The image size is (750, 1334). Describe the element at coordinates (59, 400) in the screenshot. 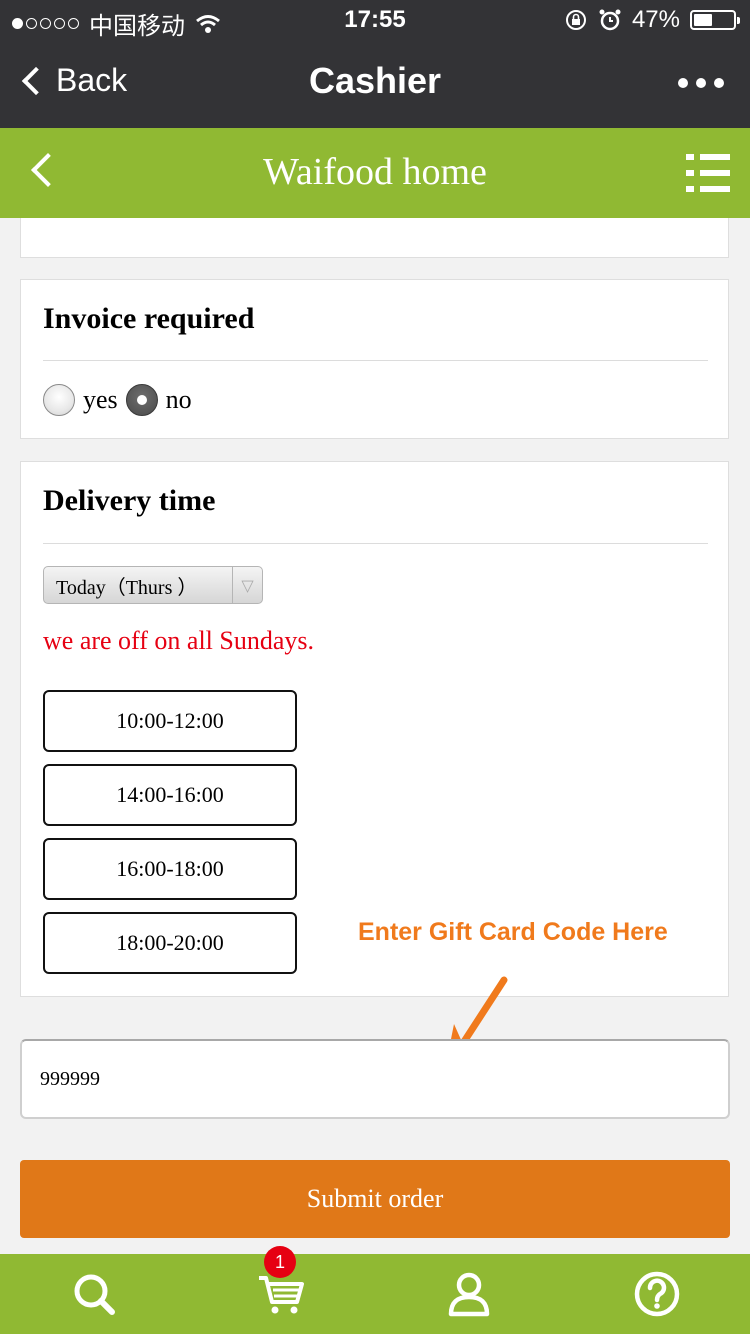

I see `radio-yes` at that location.